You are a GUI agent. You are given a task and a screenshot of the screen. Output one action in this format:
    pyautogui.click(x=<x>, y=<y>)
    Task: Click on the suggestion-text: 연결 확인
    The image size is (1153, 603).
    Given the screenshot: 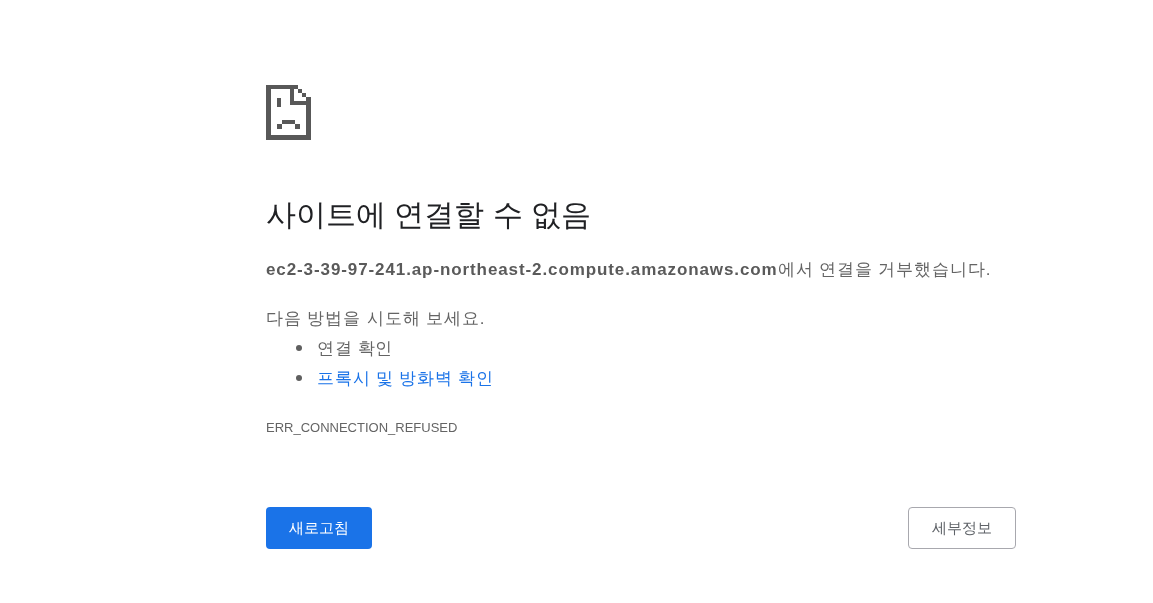 What is the action you would take?
    pyautogui.click(x=355, y=348)
    